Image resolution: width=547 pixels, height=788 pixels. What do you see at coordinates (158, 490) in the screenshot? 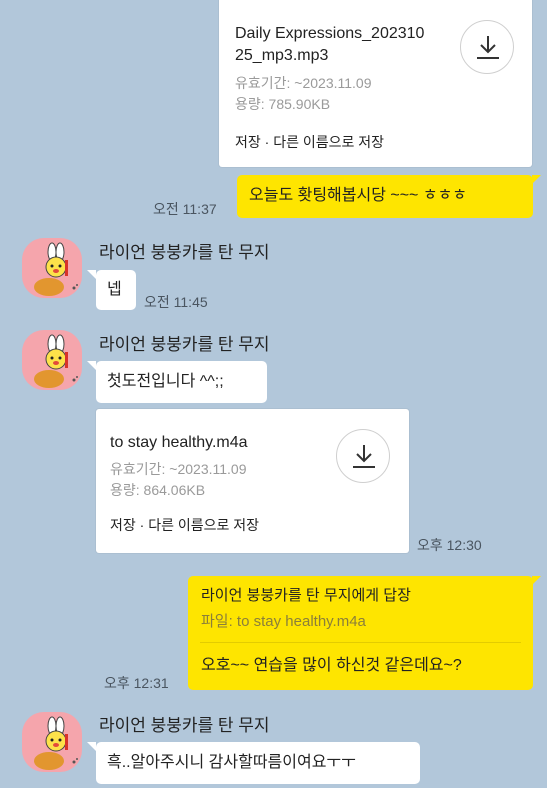
I see `file-size: 용량: 864.06KB` at bounding box center [158, 490].